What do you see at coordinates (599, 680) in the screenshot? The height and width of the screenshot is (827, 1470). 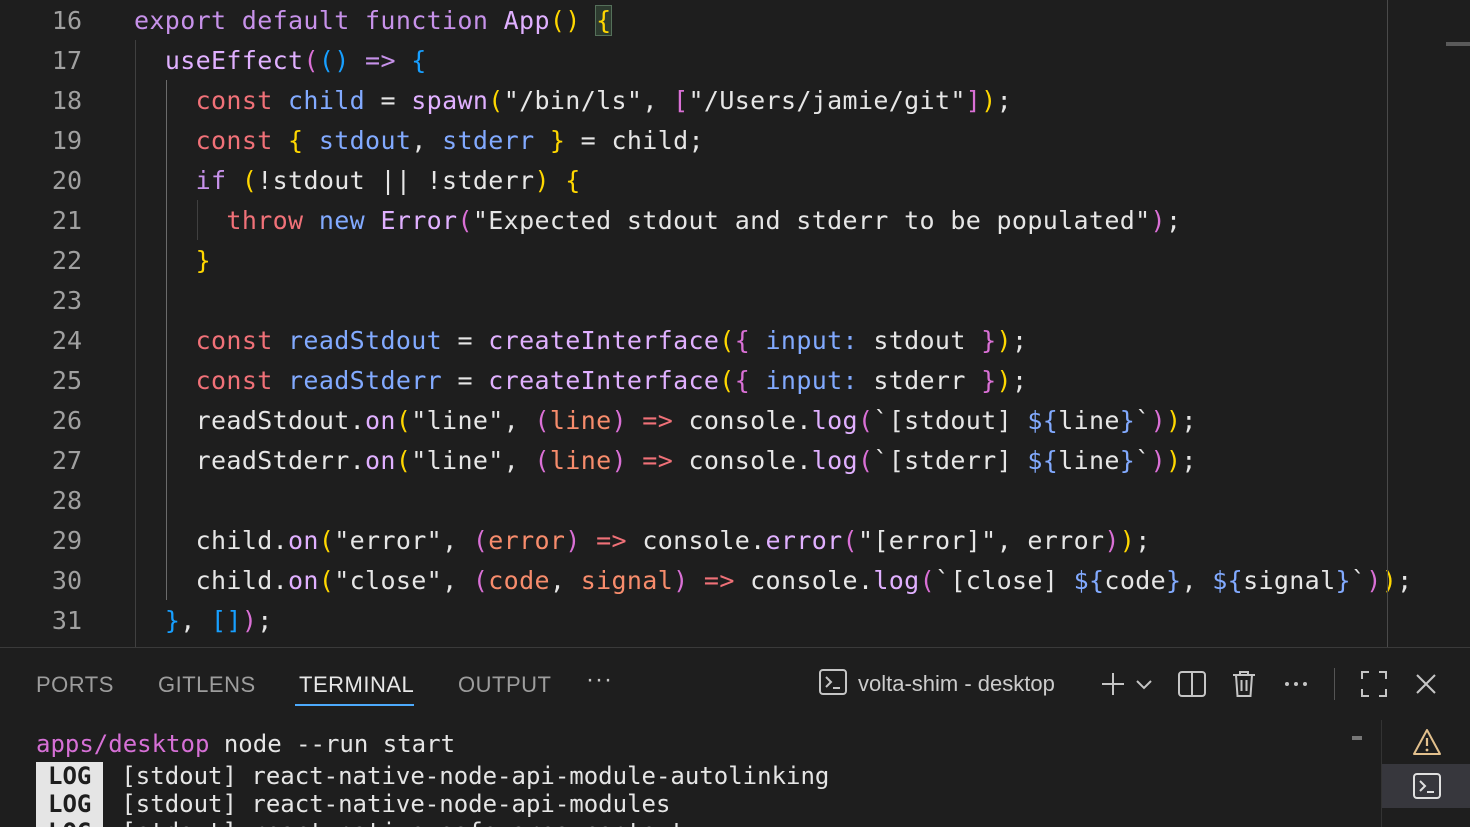 I see `more-tabs-button: ···` at bounding box center [599, 680].